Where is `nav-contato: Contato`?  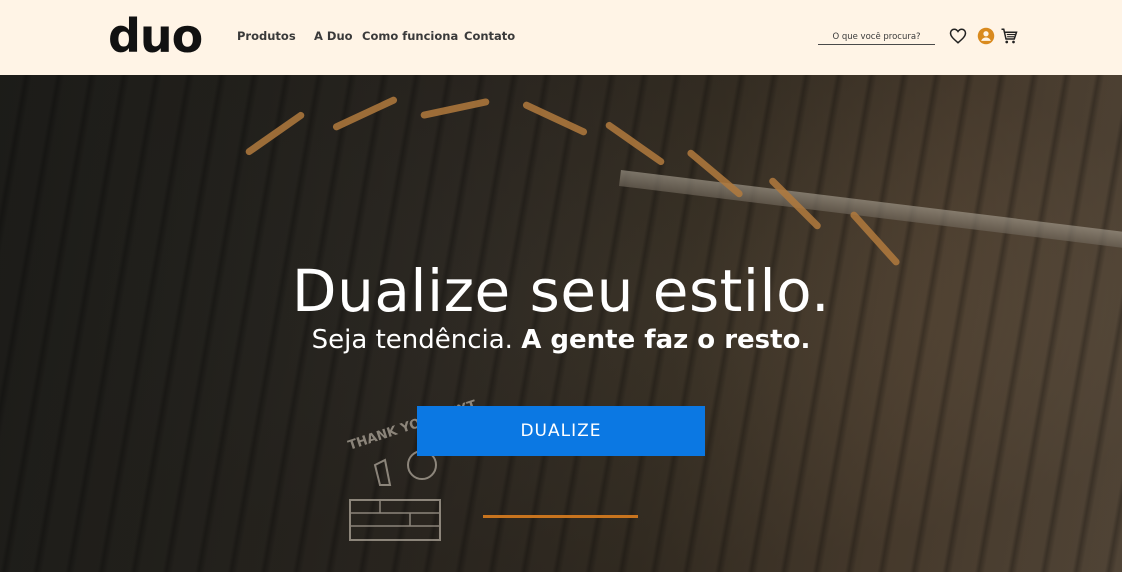 nav-contato: Contato is located at coordinates (489, 36).